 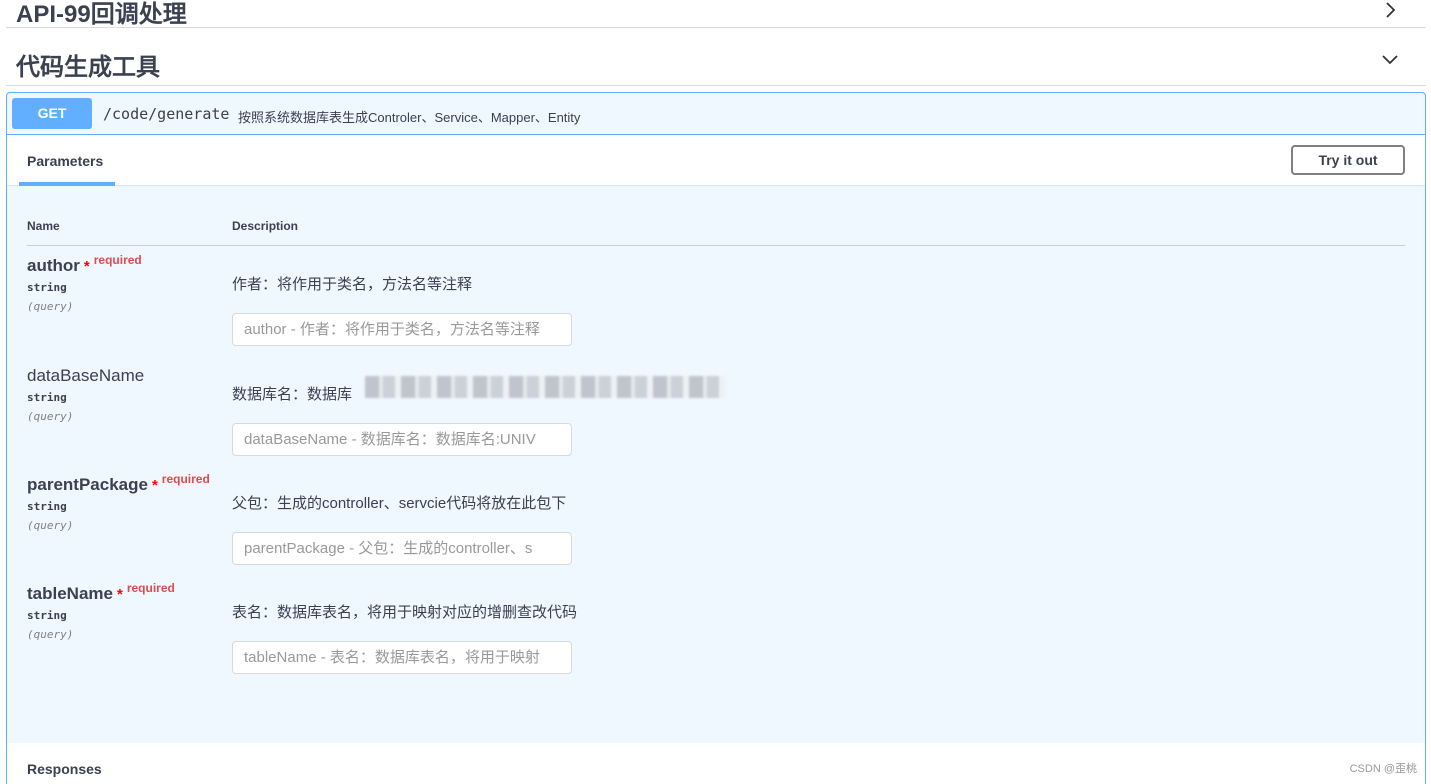 I want to click on header-divider, so click(x=716, y=245).